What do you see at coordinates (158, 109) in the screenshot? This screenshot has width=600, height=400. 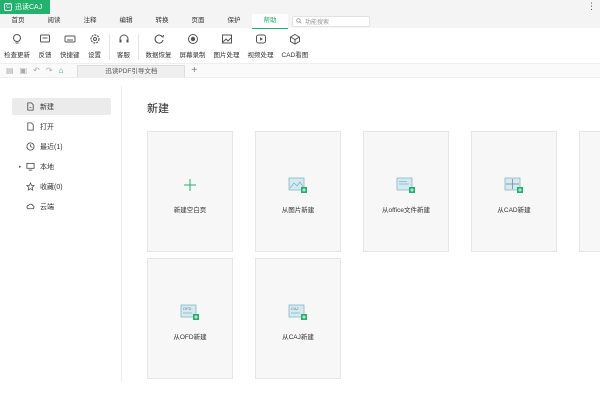 I see `page-title: 新建` at bounding box center [158, 109].